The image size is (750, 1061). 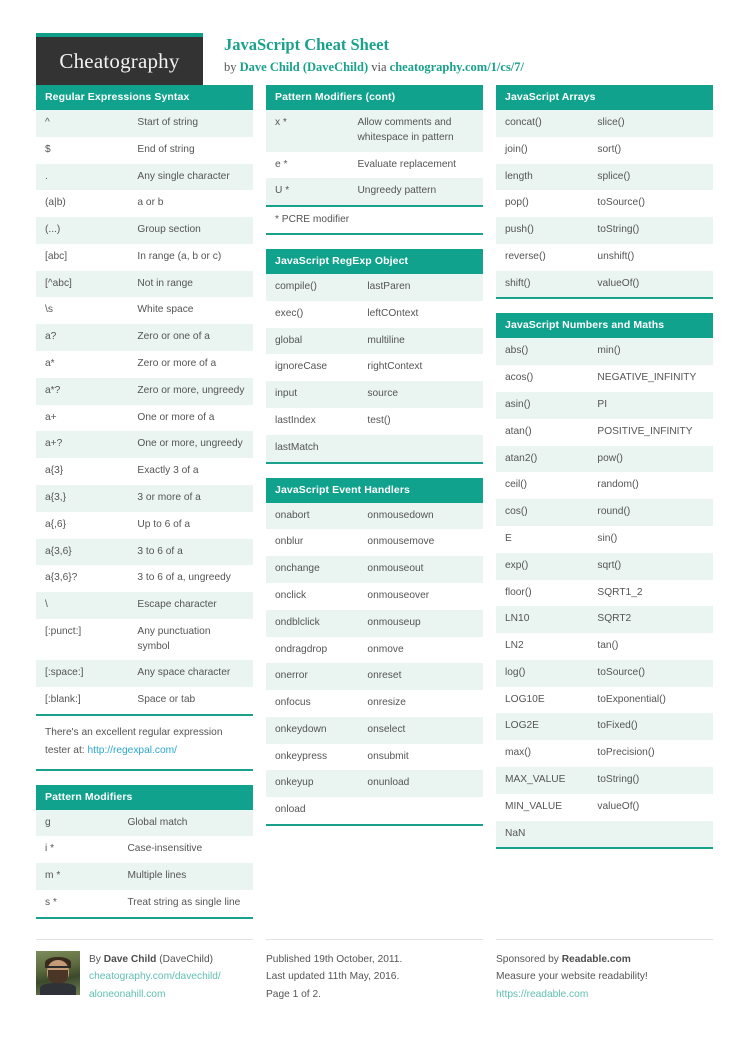 I want to click on block-title: JavaScript Numbers and Maths, so click(x=604, y=326).